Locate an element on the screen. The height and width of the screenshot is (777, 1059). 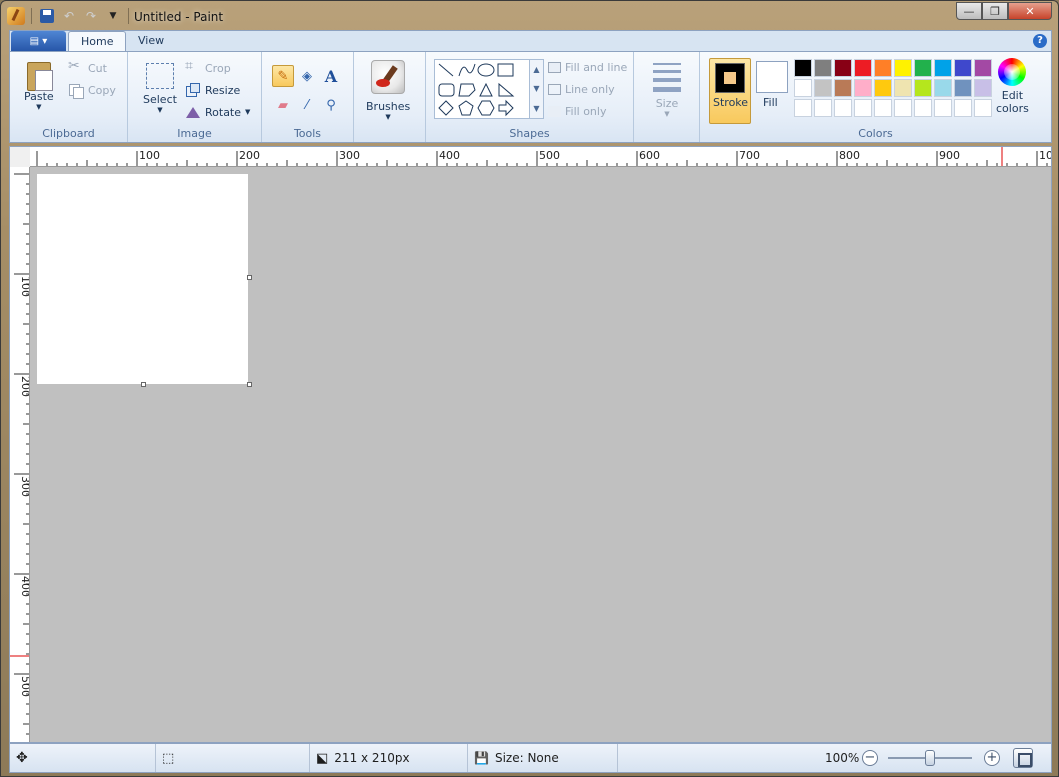
polygon-shape-icon is located at coordinates (467, 90).